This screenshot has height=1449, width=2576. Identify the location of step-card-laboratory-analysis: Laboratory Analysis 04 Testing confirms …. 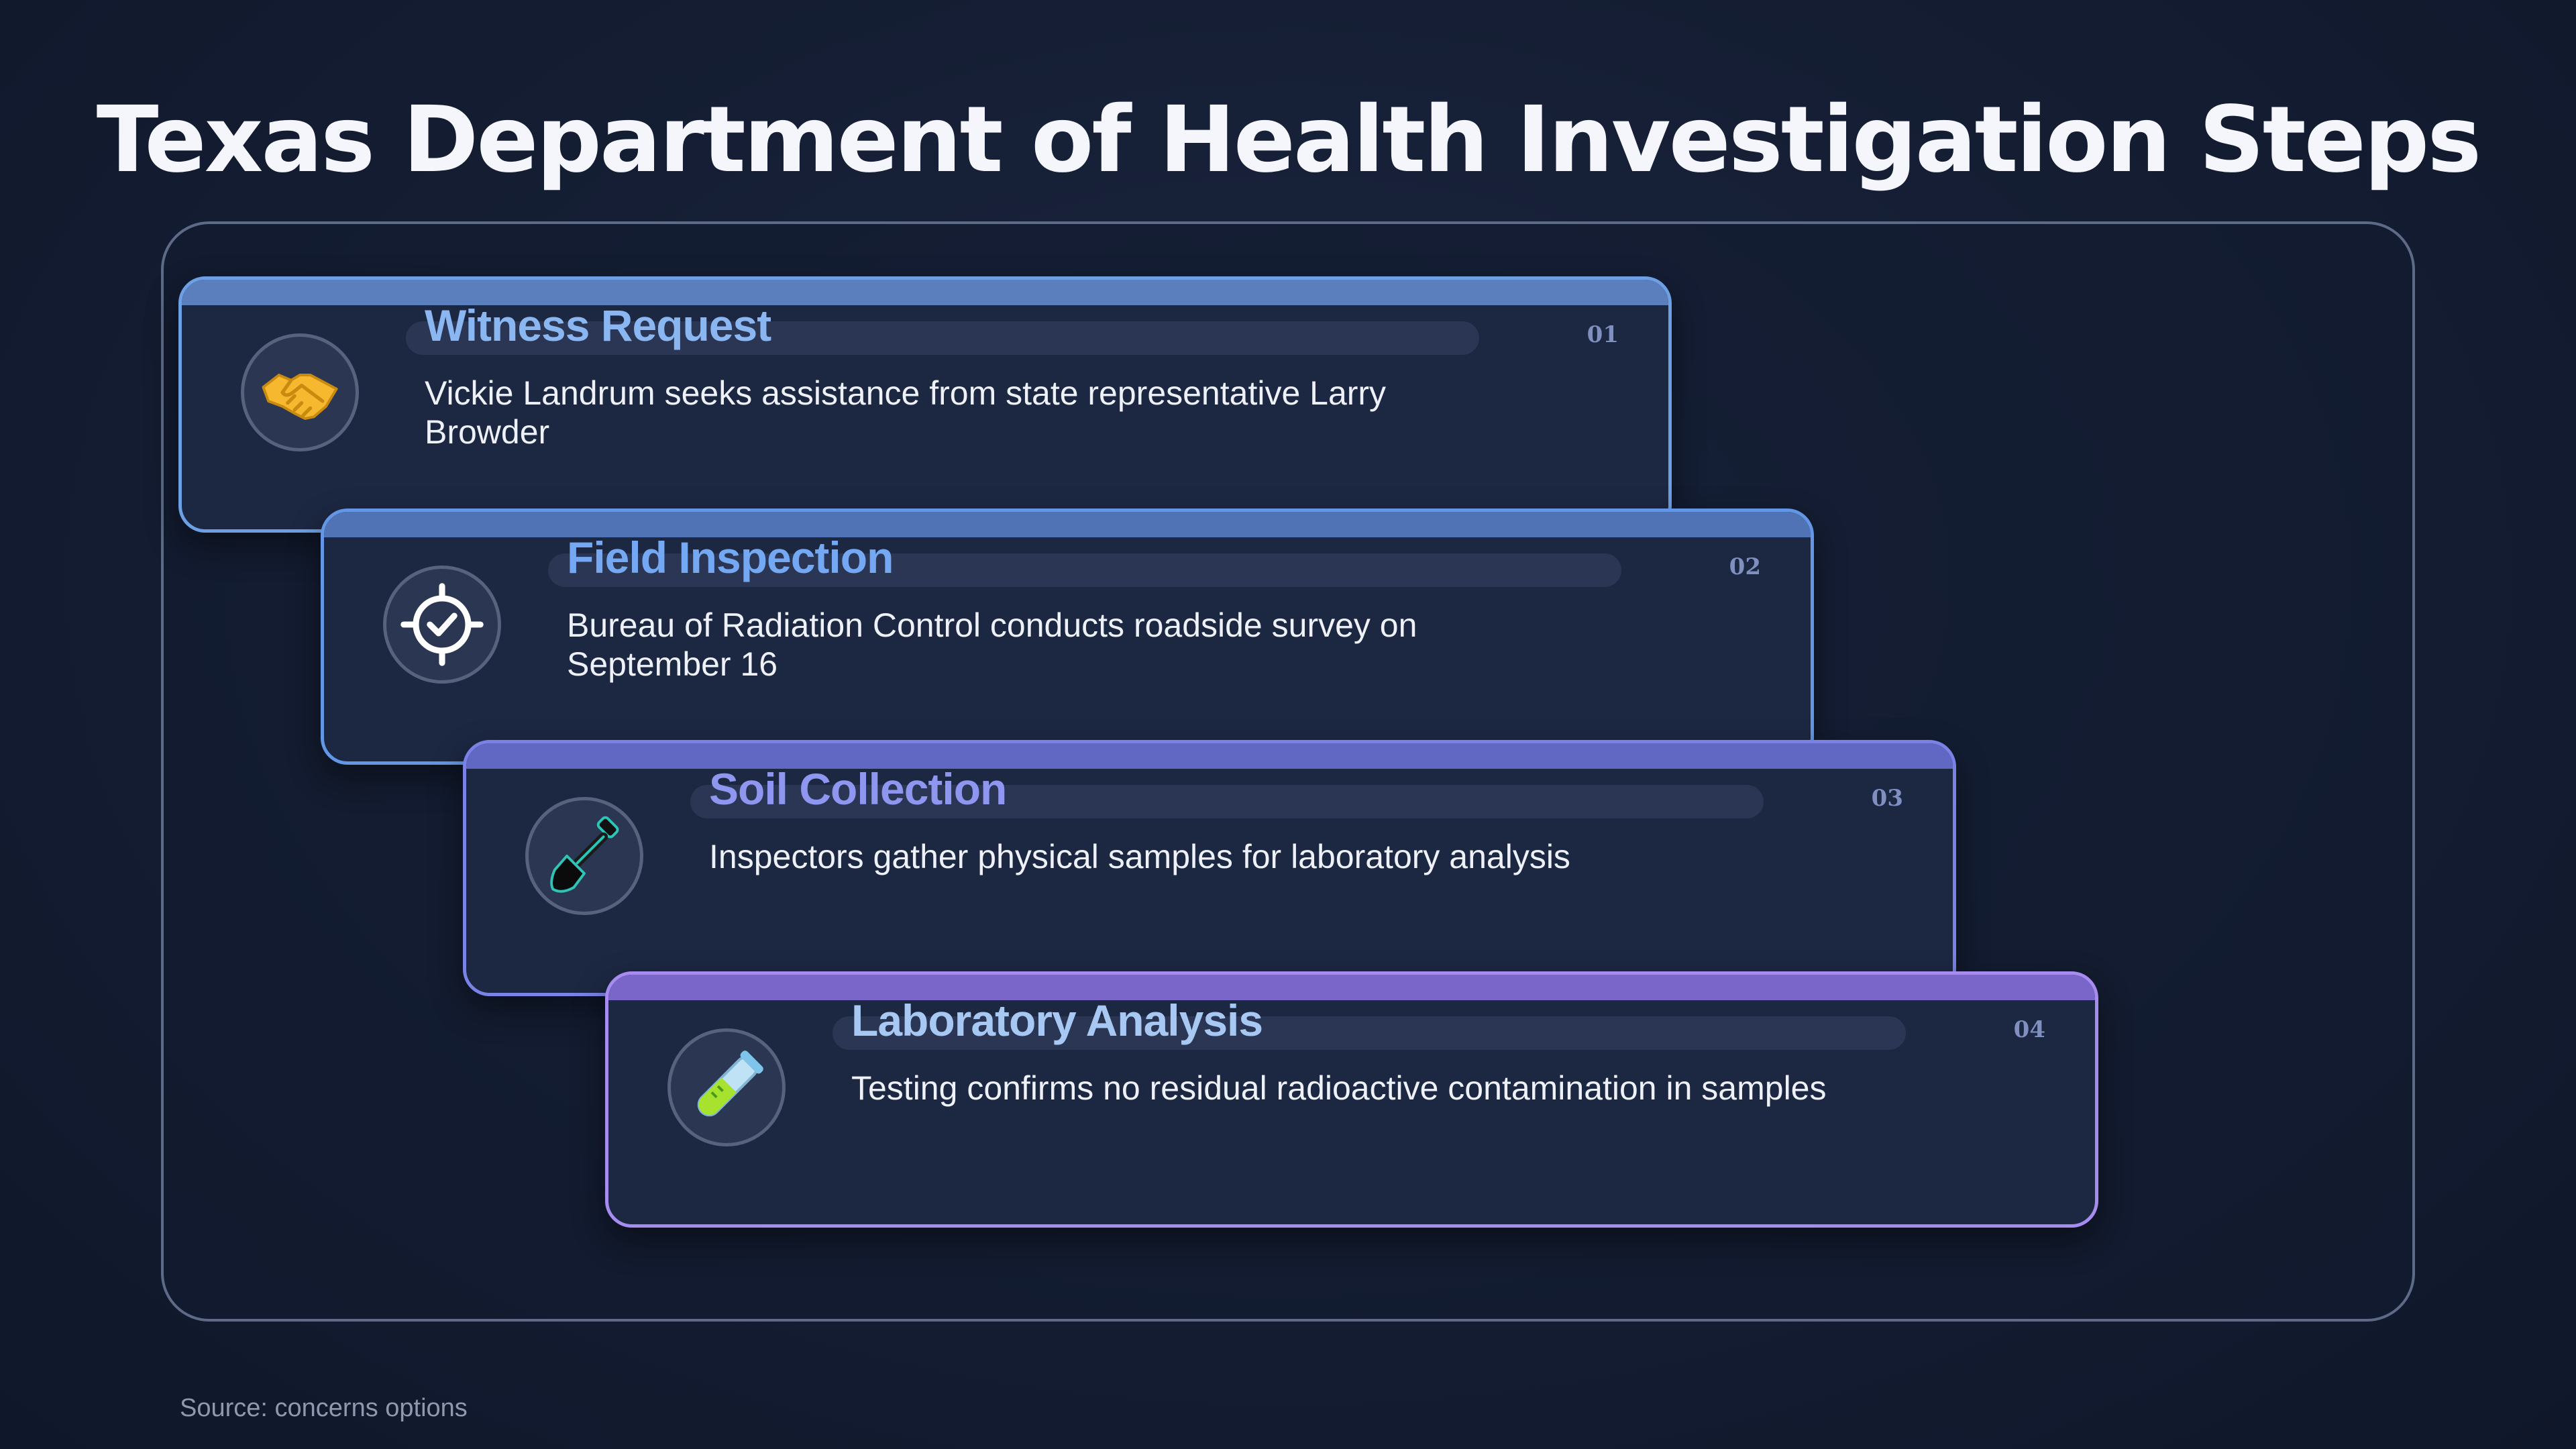
(1351, 1099).